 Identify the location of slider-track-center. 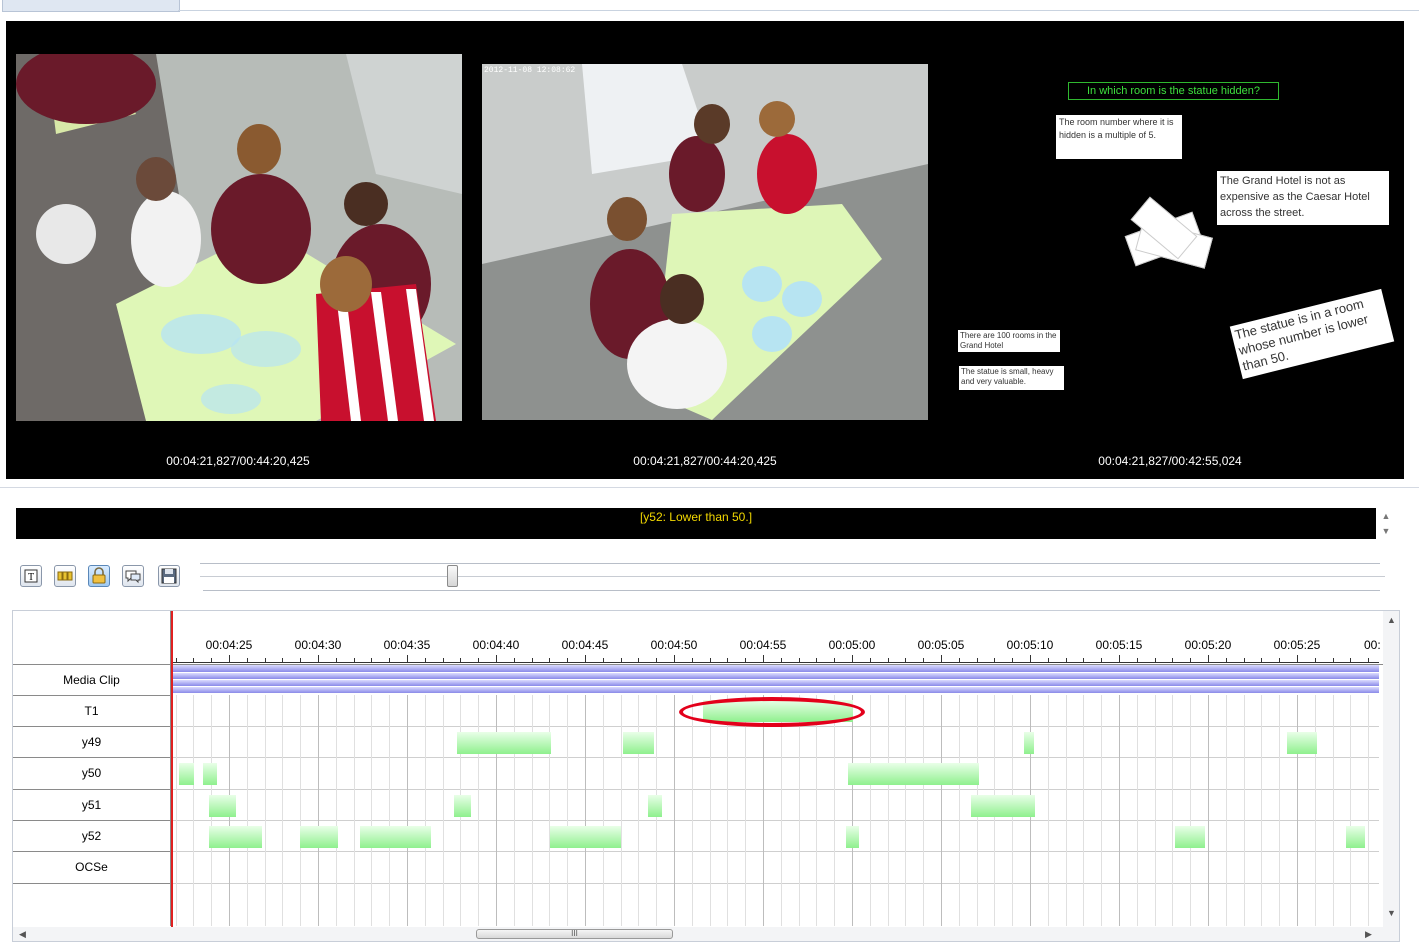
(792, 576).